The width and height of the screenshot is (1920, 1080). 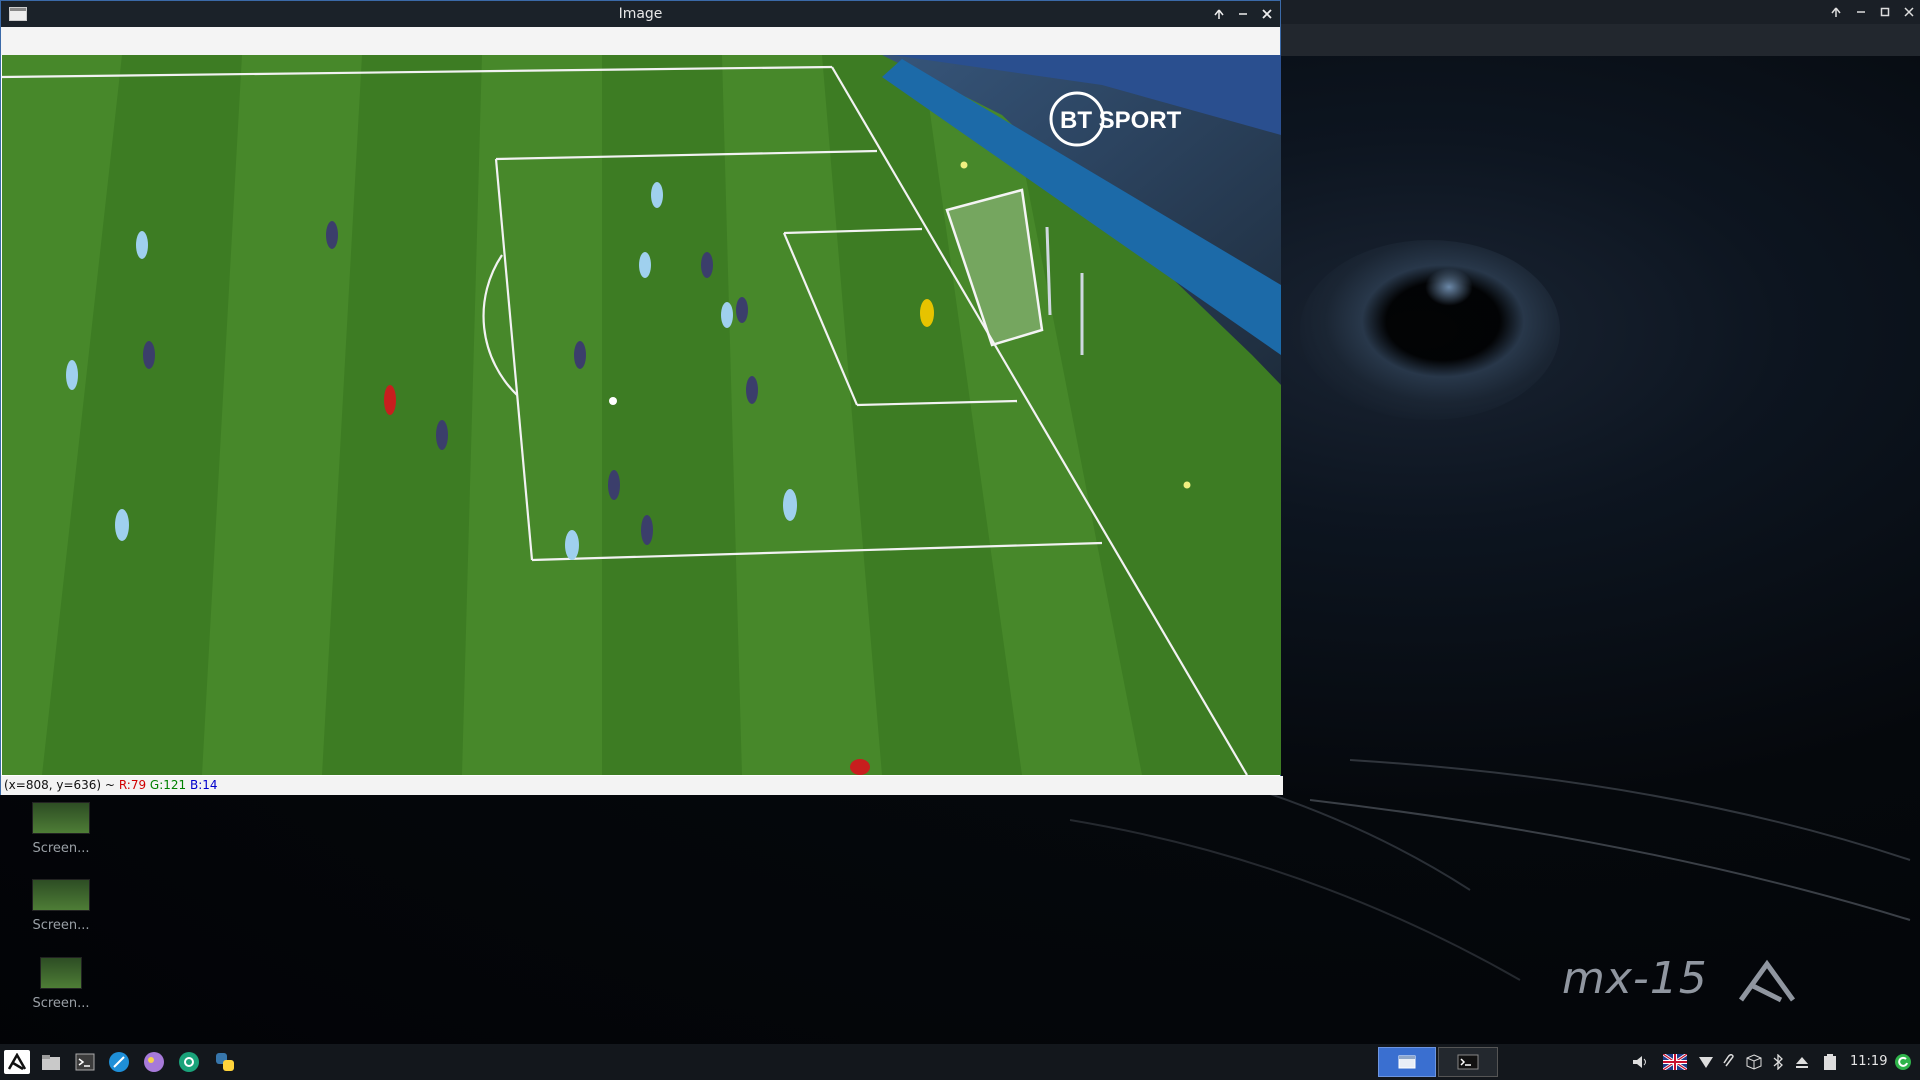 I want to click on red-value: R:79, so click(x=132, y=785).